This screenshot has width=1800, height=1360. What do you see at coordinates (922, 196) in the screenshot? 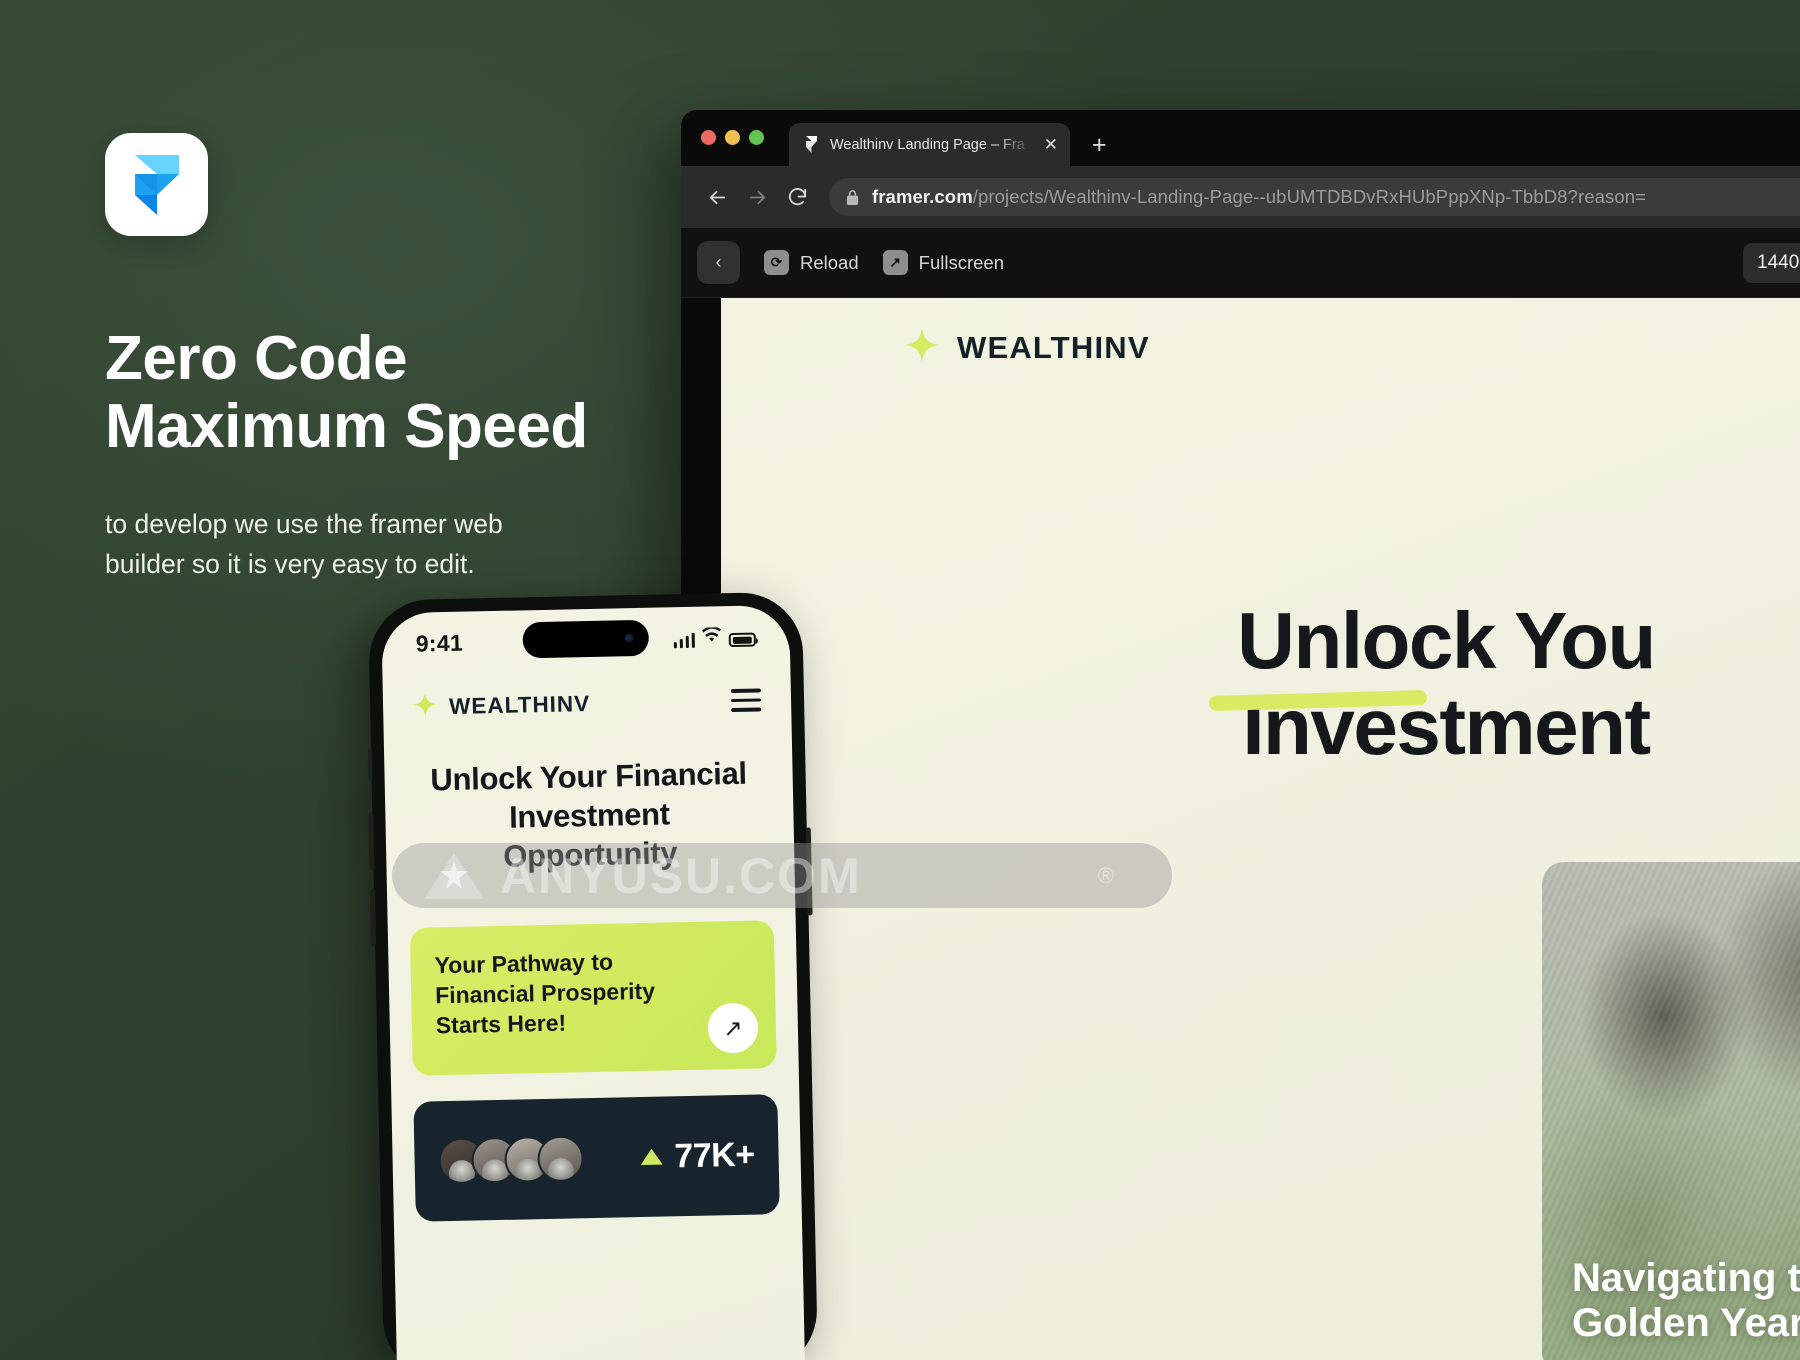
I see `url-domain: framer.com` at bounding box center [922, 196].